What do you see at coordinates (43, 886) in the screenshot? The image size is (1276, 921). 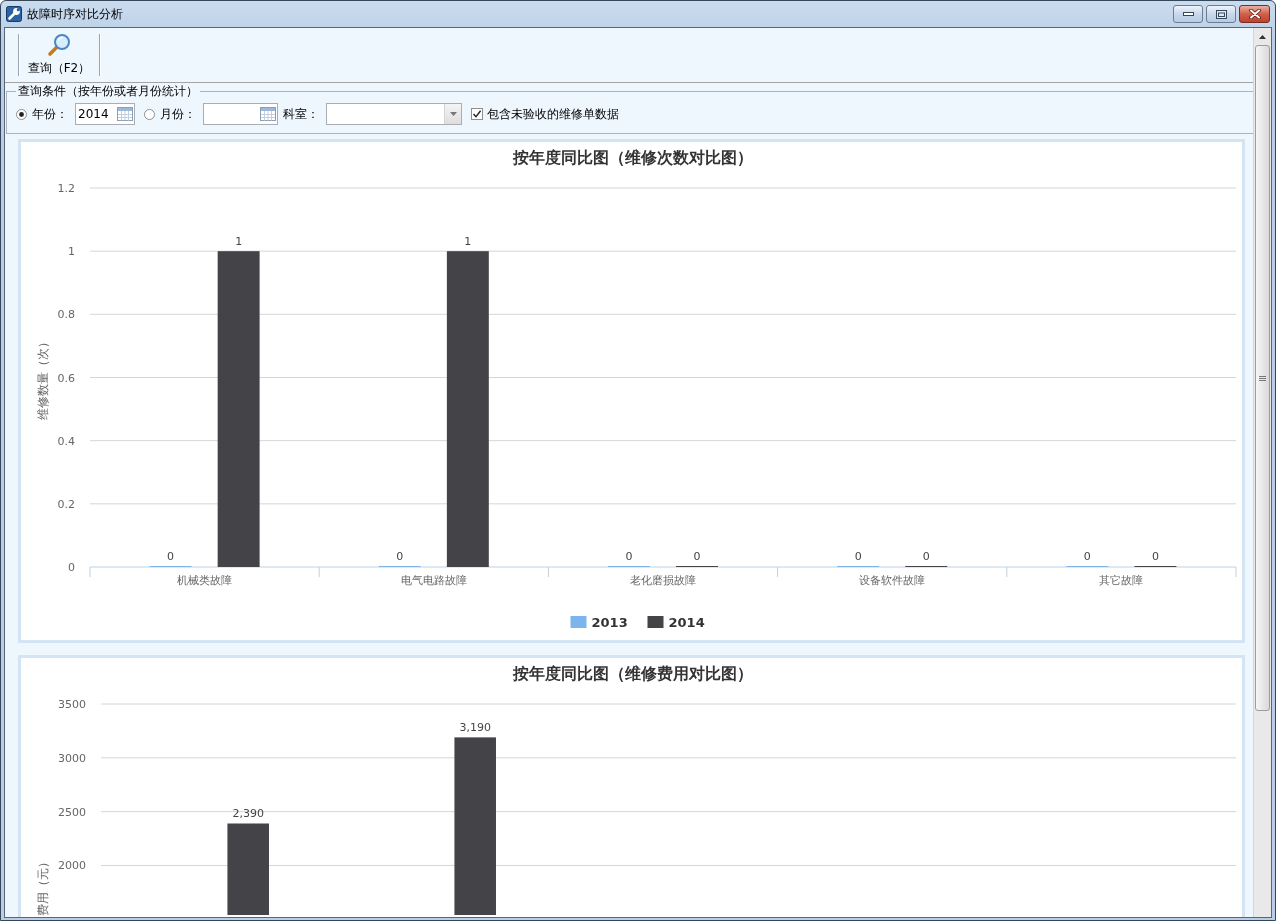 I see `axis-title: 费用（元）` at bounding box center [43, 886].